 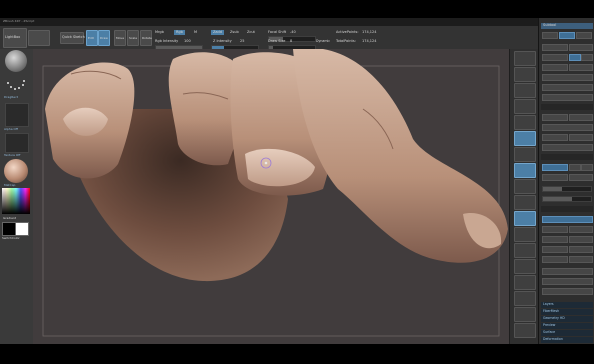 What do you see at coordinates (555, 67) in the screenshot?
I see `del-lower-button` at bounding box center [555, 67].